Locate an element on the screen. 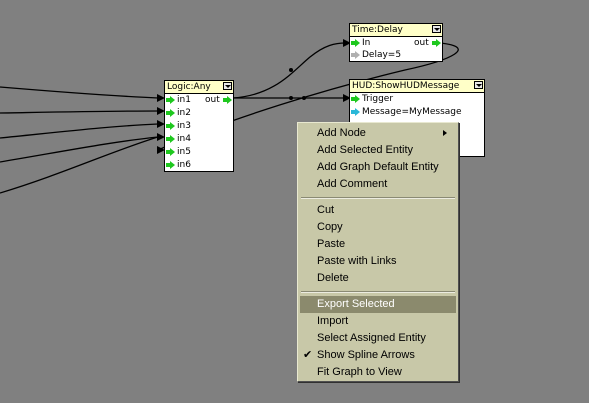  wire-to-in4 is located at coordinates (79, 149).